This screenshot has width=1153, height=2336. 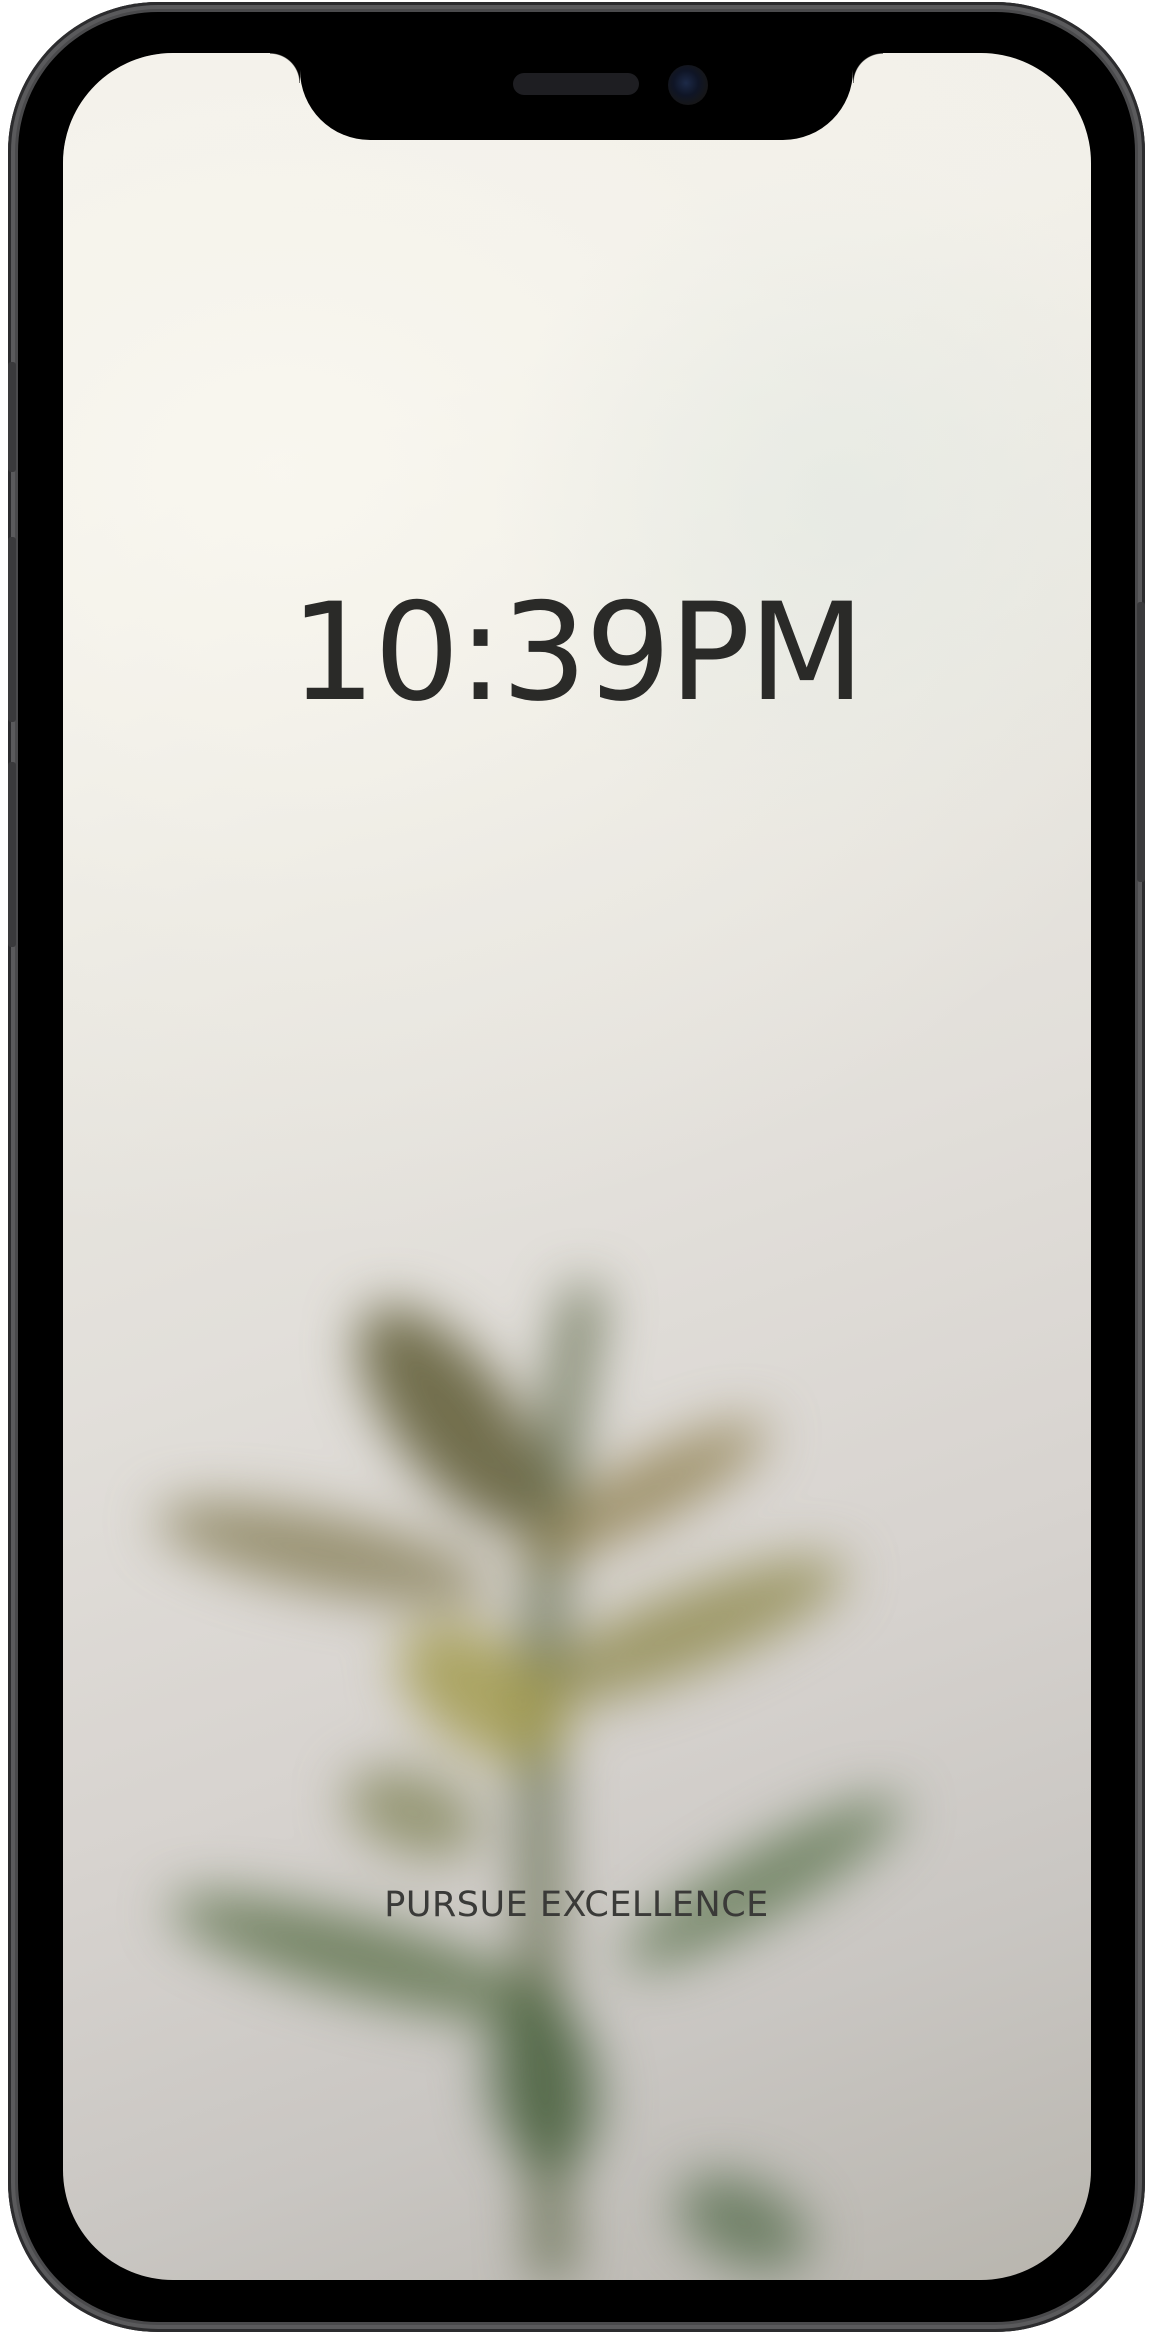 What do you see at coordinates (576, 84) in the screenshot?
I see `earpiece-speaker` at bounding box center [576, 84].